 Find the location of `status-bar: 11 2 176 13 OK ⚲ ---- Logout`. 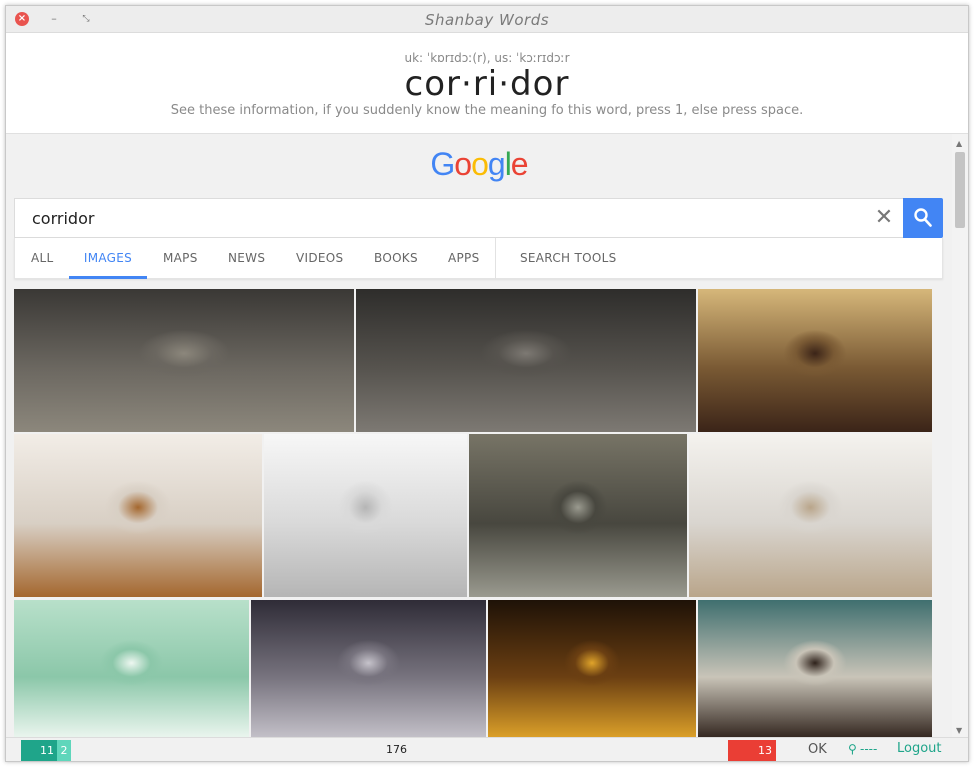

status-bar: 11 2 176 13 OK ⚲ ---- Logout is located at coordinates (487, 749).